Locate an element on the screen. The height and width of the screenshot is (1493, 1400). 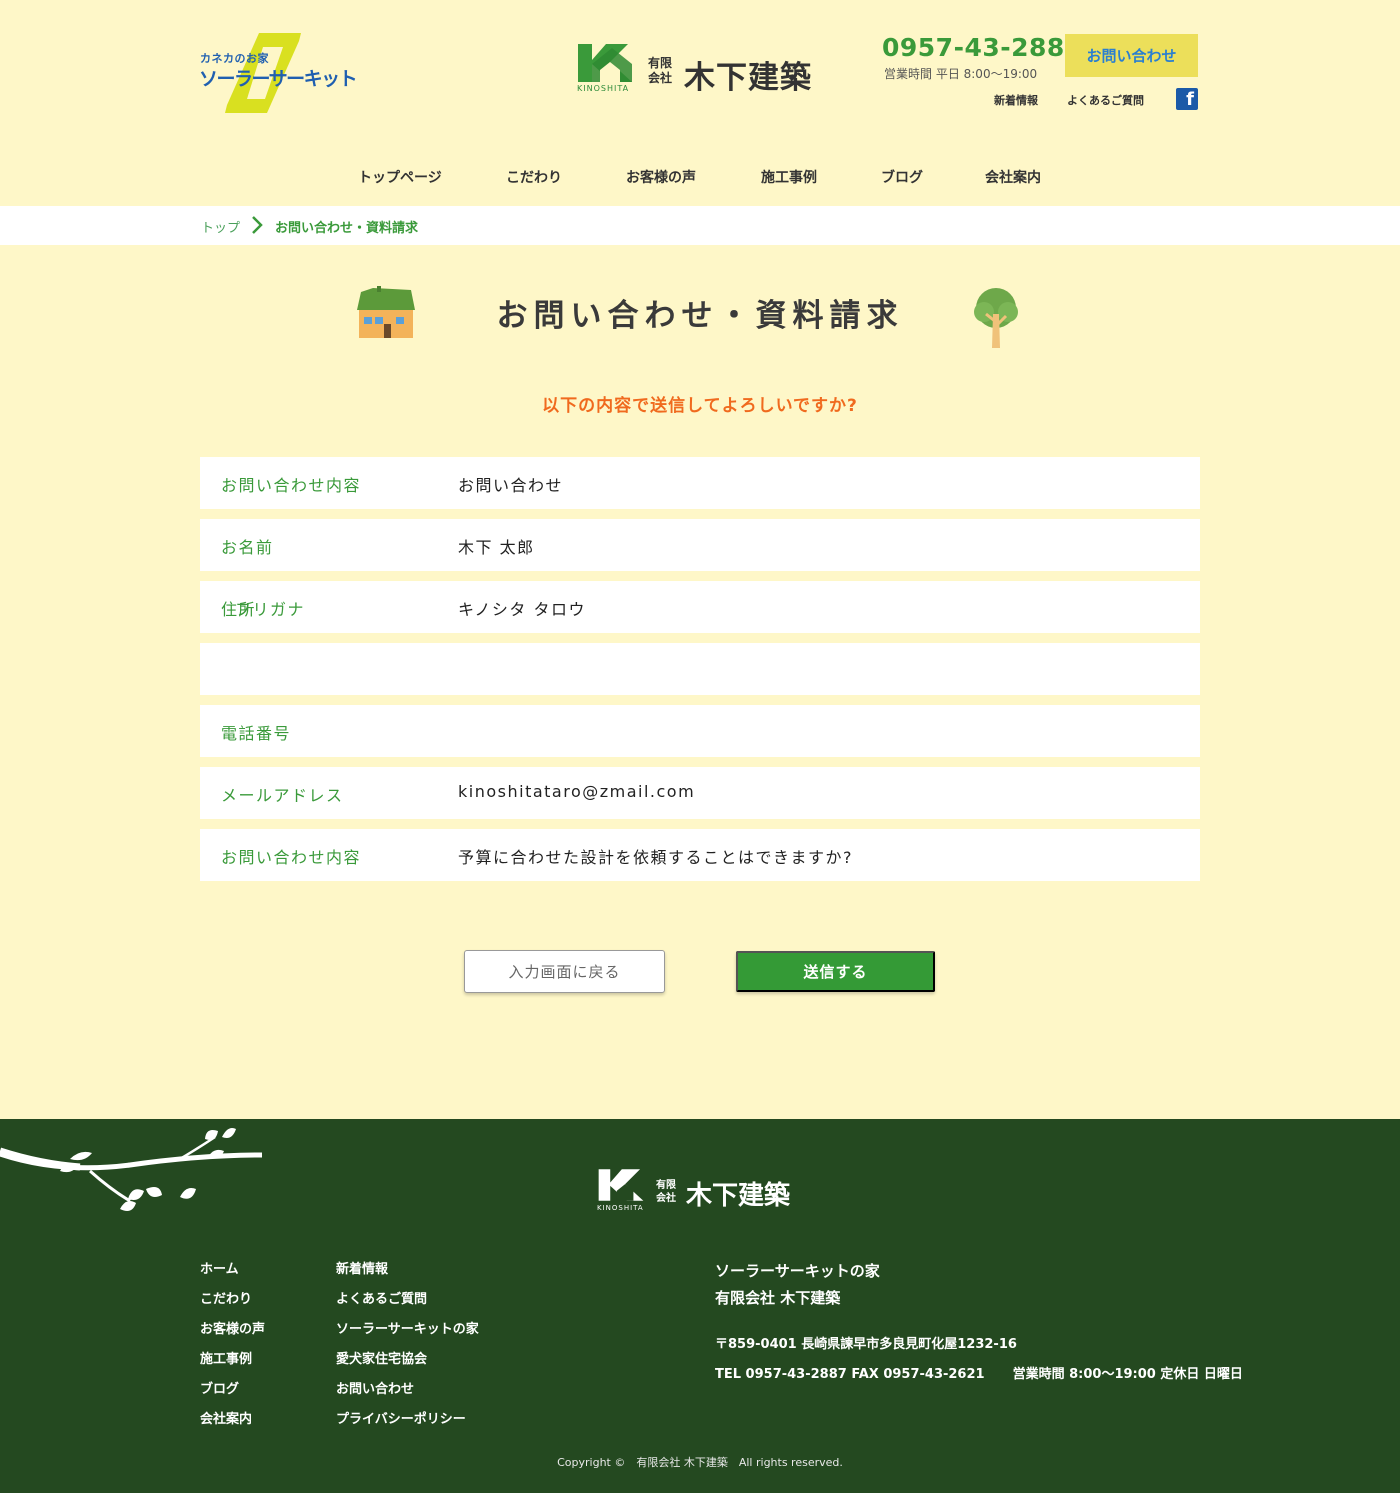
nav-item-top: トップページ is located at coordinates (400, 177).